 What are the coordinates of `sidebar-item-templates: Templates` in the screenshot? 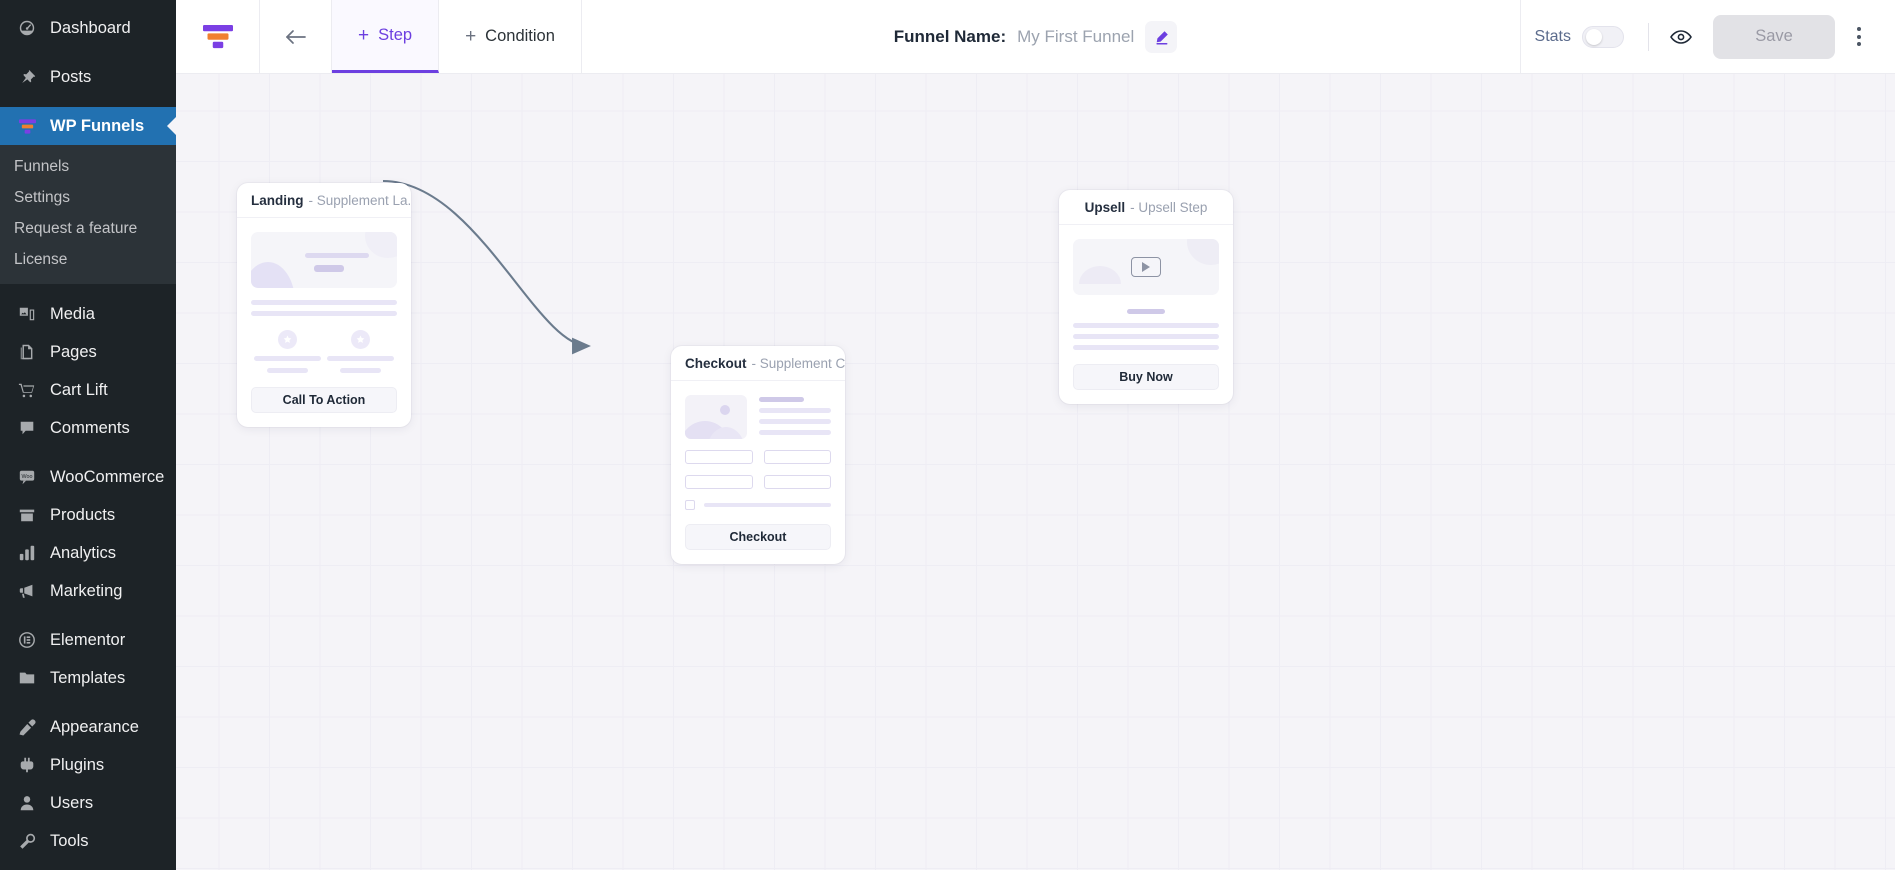 It's located at (88, 678).